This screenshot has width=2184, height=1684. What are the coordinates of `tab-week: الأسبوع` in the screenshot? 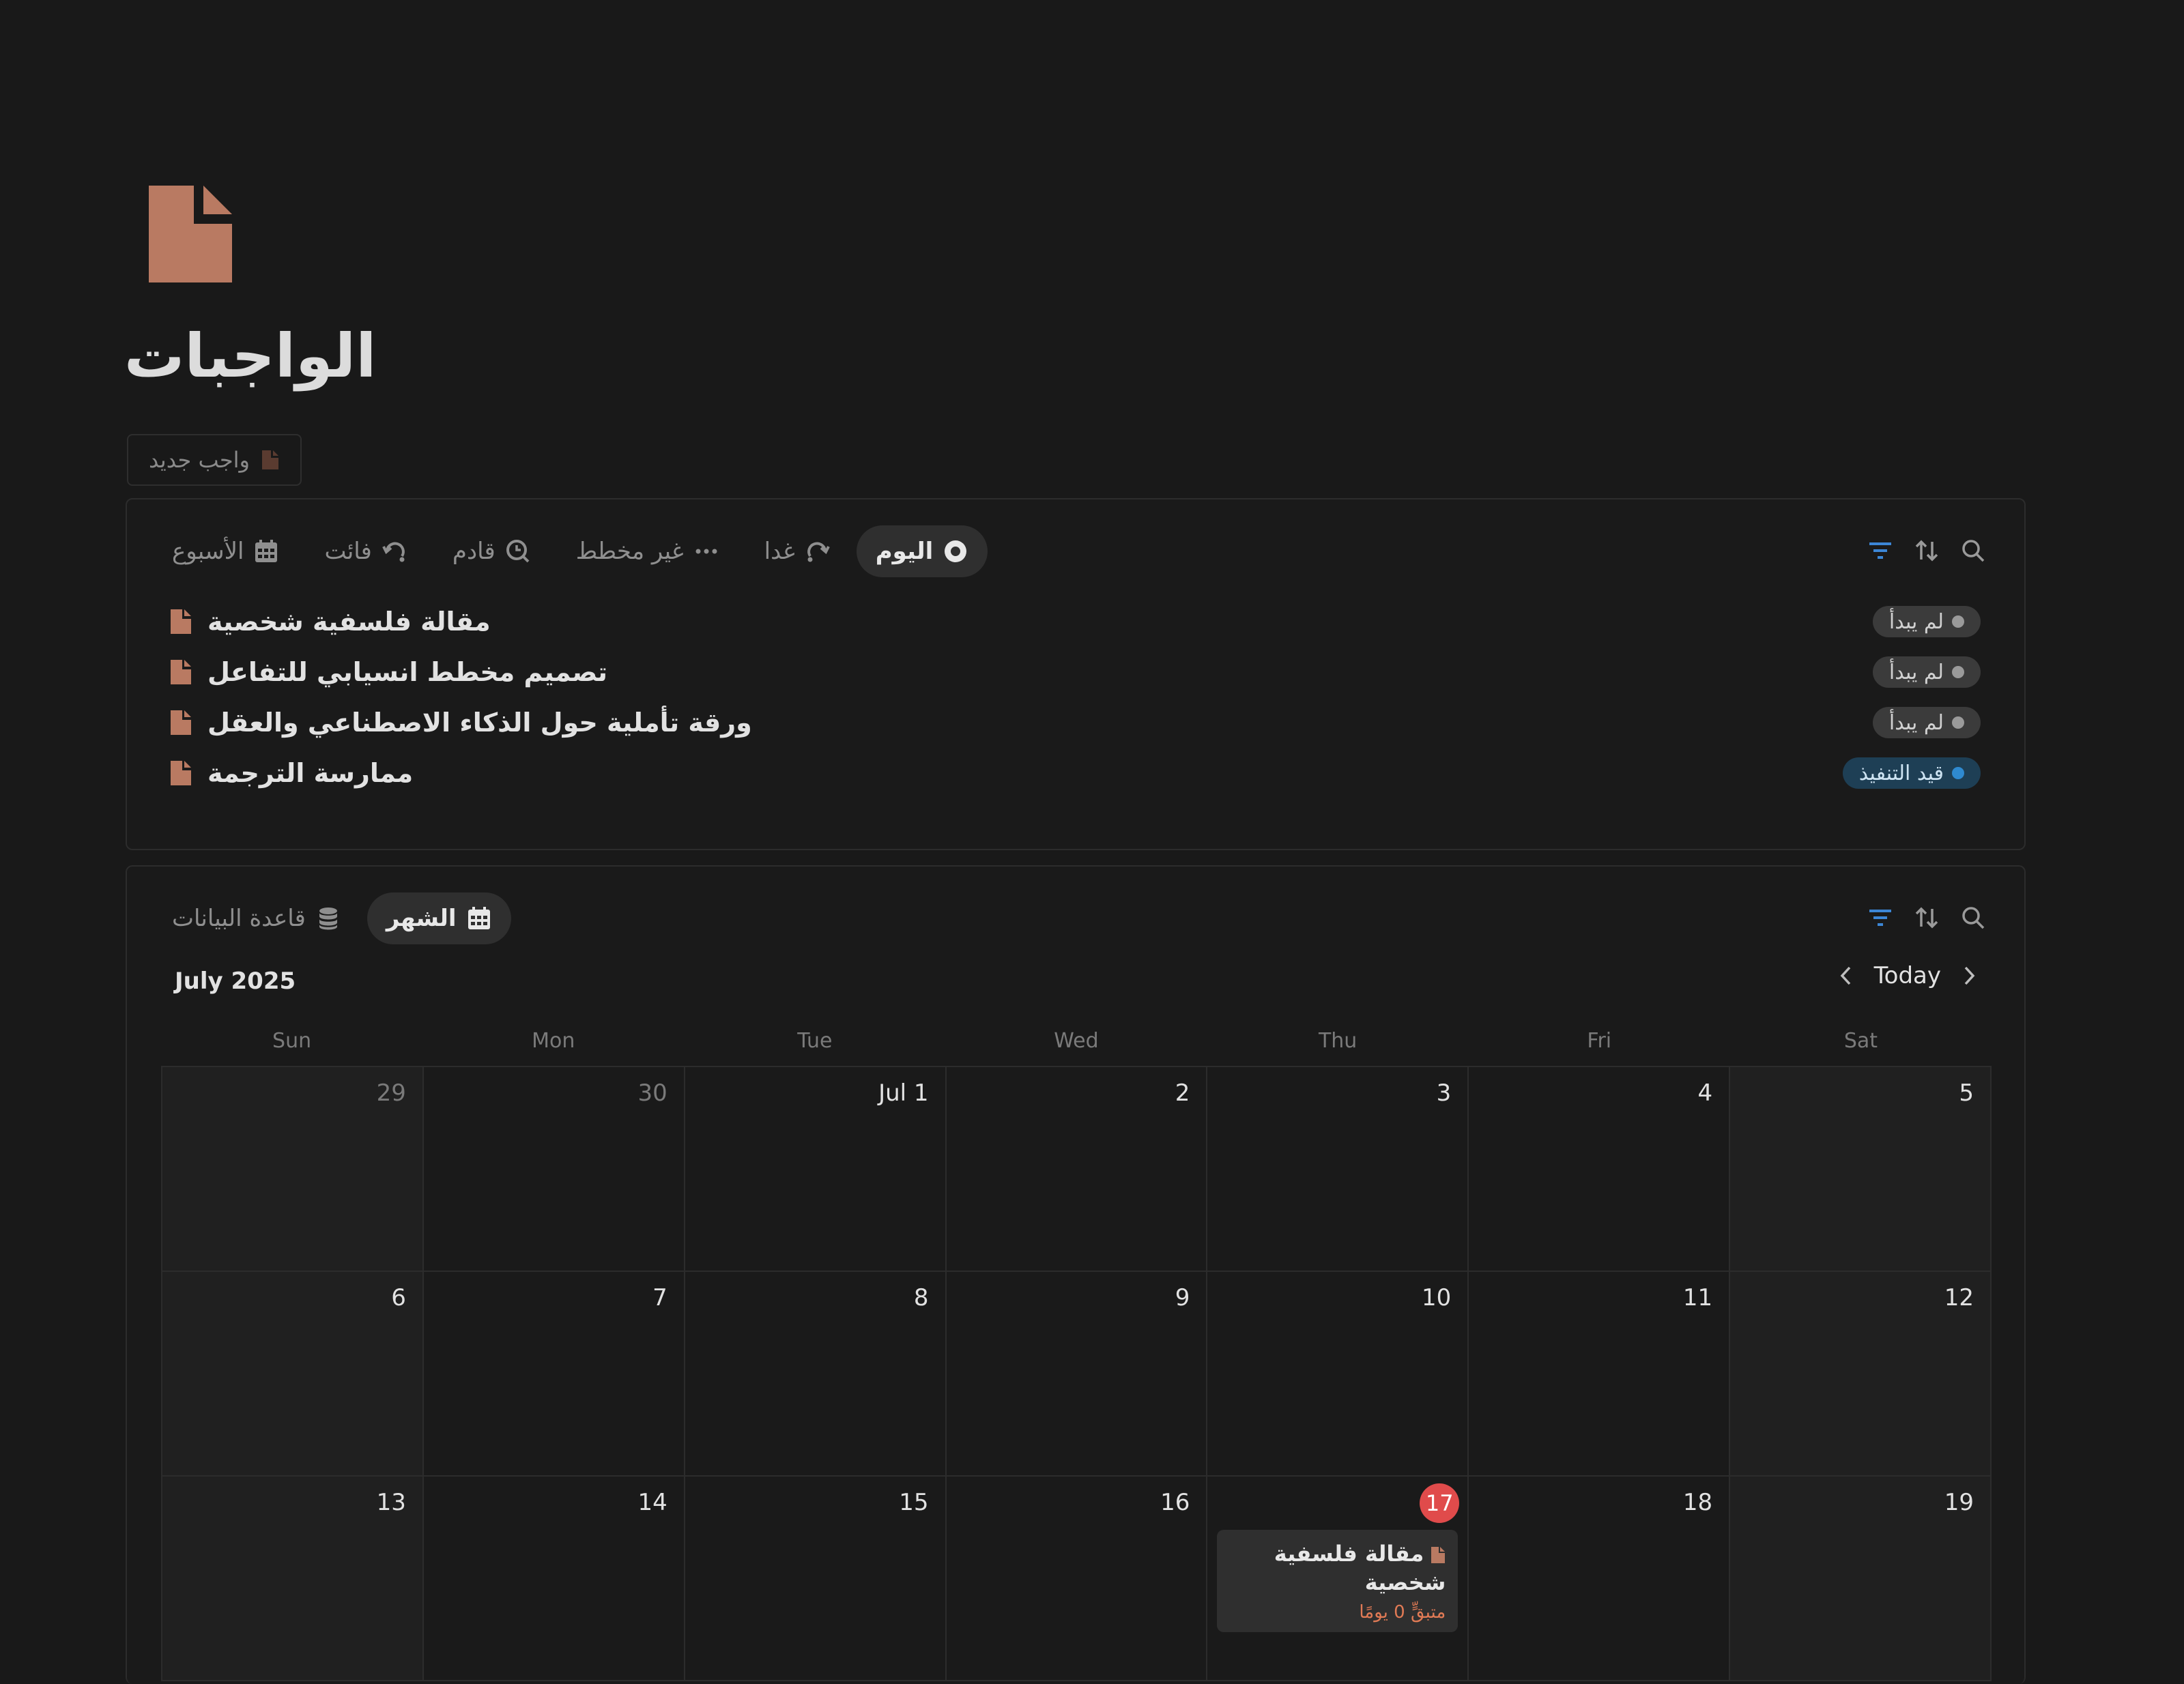 It's located at (225, 551).